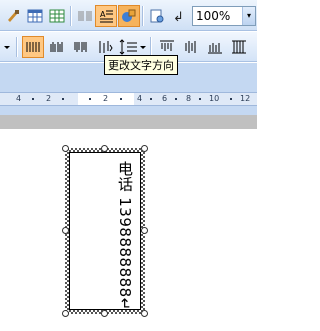 The image size is (320, 331). Describe the element at coordinates (81, 47) in the screenshot. I see `column-lines-2-icon` at that location.